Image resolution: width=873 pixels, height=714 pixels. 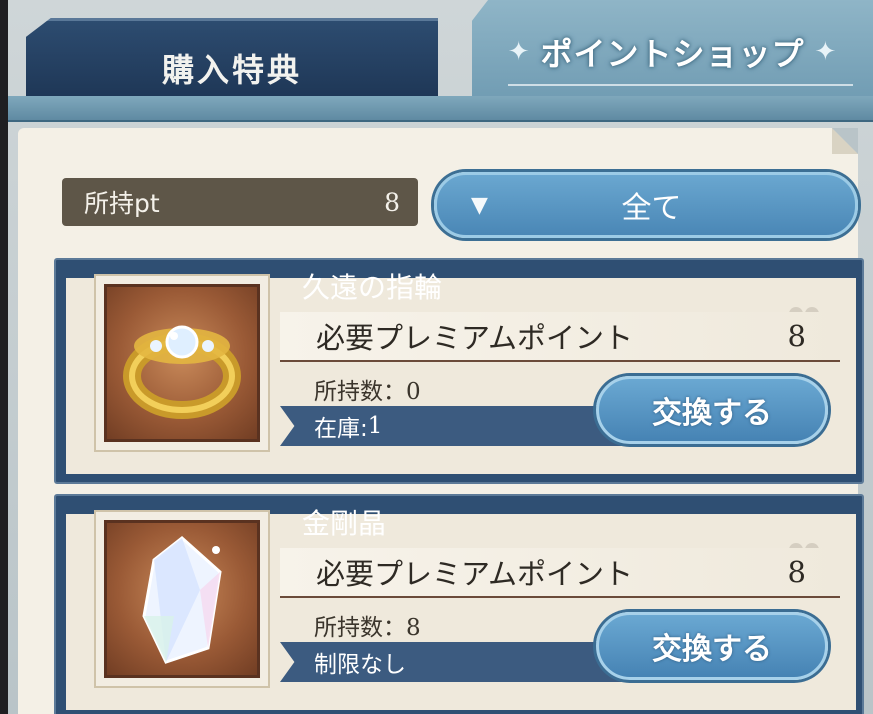 What do you see at coordinates (372, 287) in the screenshot?
I see `item-name: 久遠の指輪` at bounding box center [372, 287].